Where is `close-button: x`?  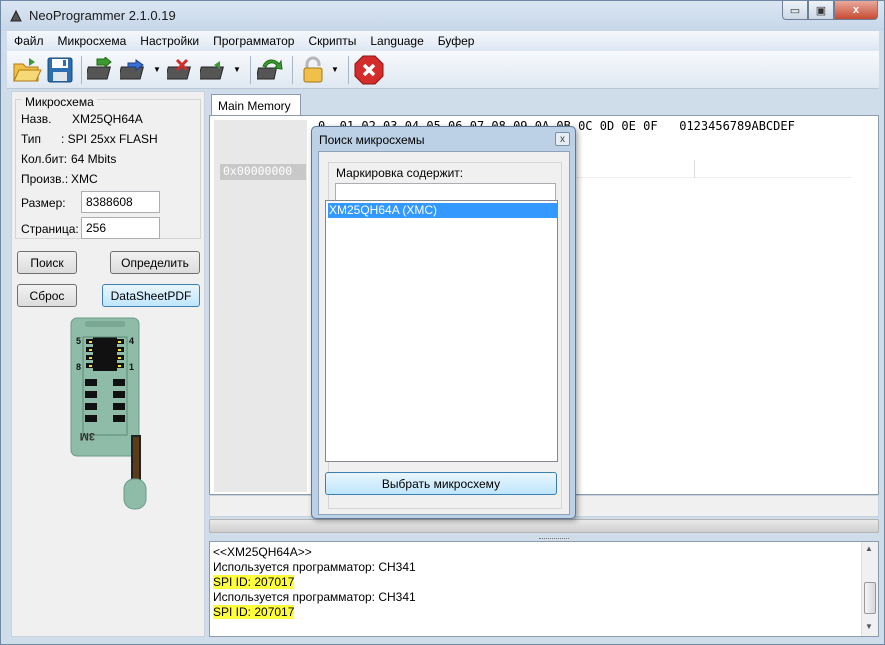
close-button: x is located at coordinates (856, 10).